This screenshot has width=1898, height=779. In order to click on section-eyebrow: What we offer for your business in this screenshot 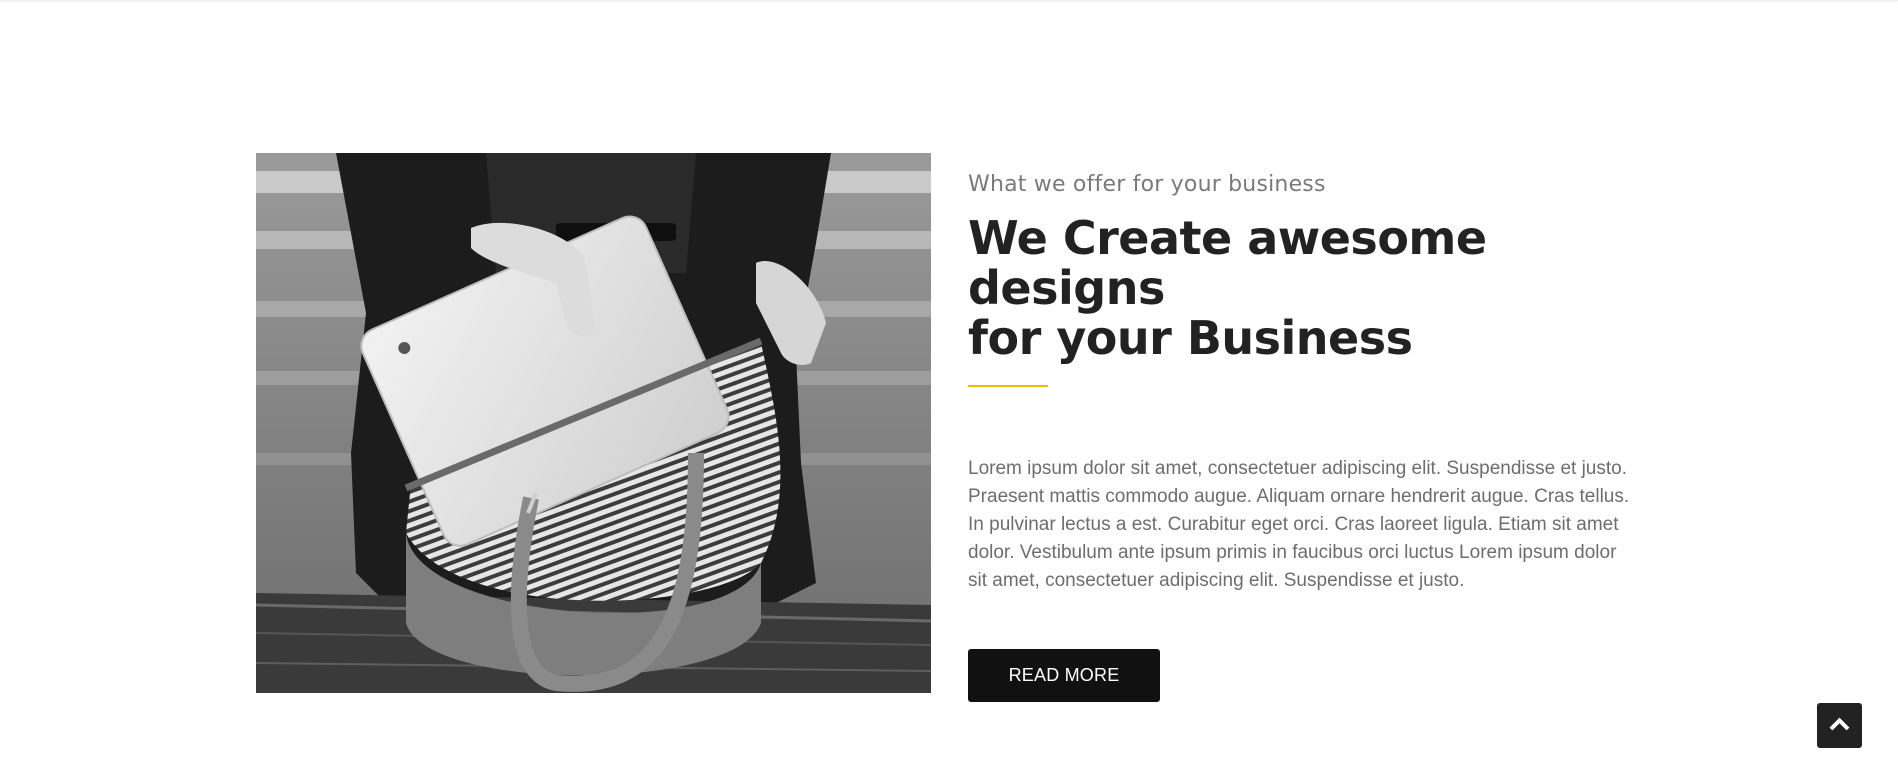, I will do `click(1147, 184)`.